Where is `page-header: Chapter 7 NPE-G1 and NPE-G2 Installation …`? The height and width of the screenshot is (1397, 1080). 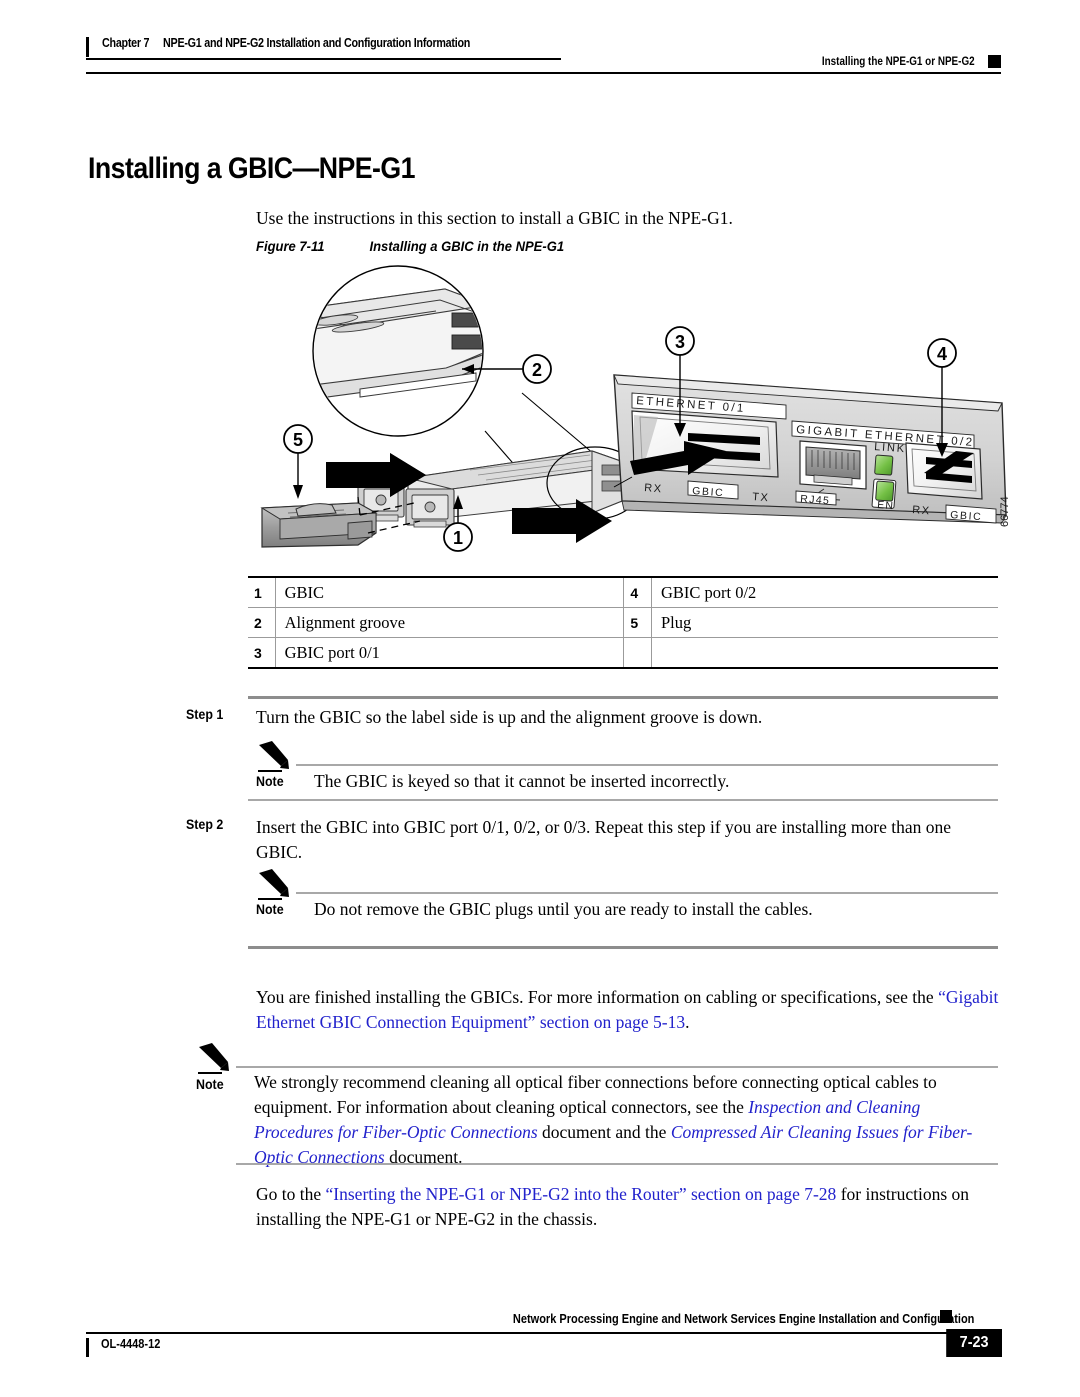
page-header: Chapter 7 NPE-G1 and NPE-G2 Installation … is located at coordinates (540, 45).